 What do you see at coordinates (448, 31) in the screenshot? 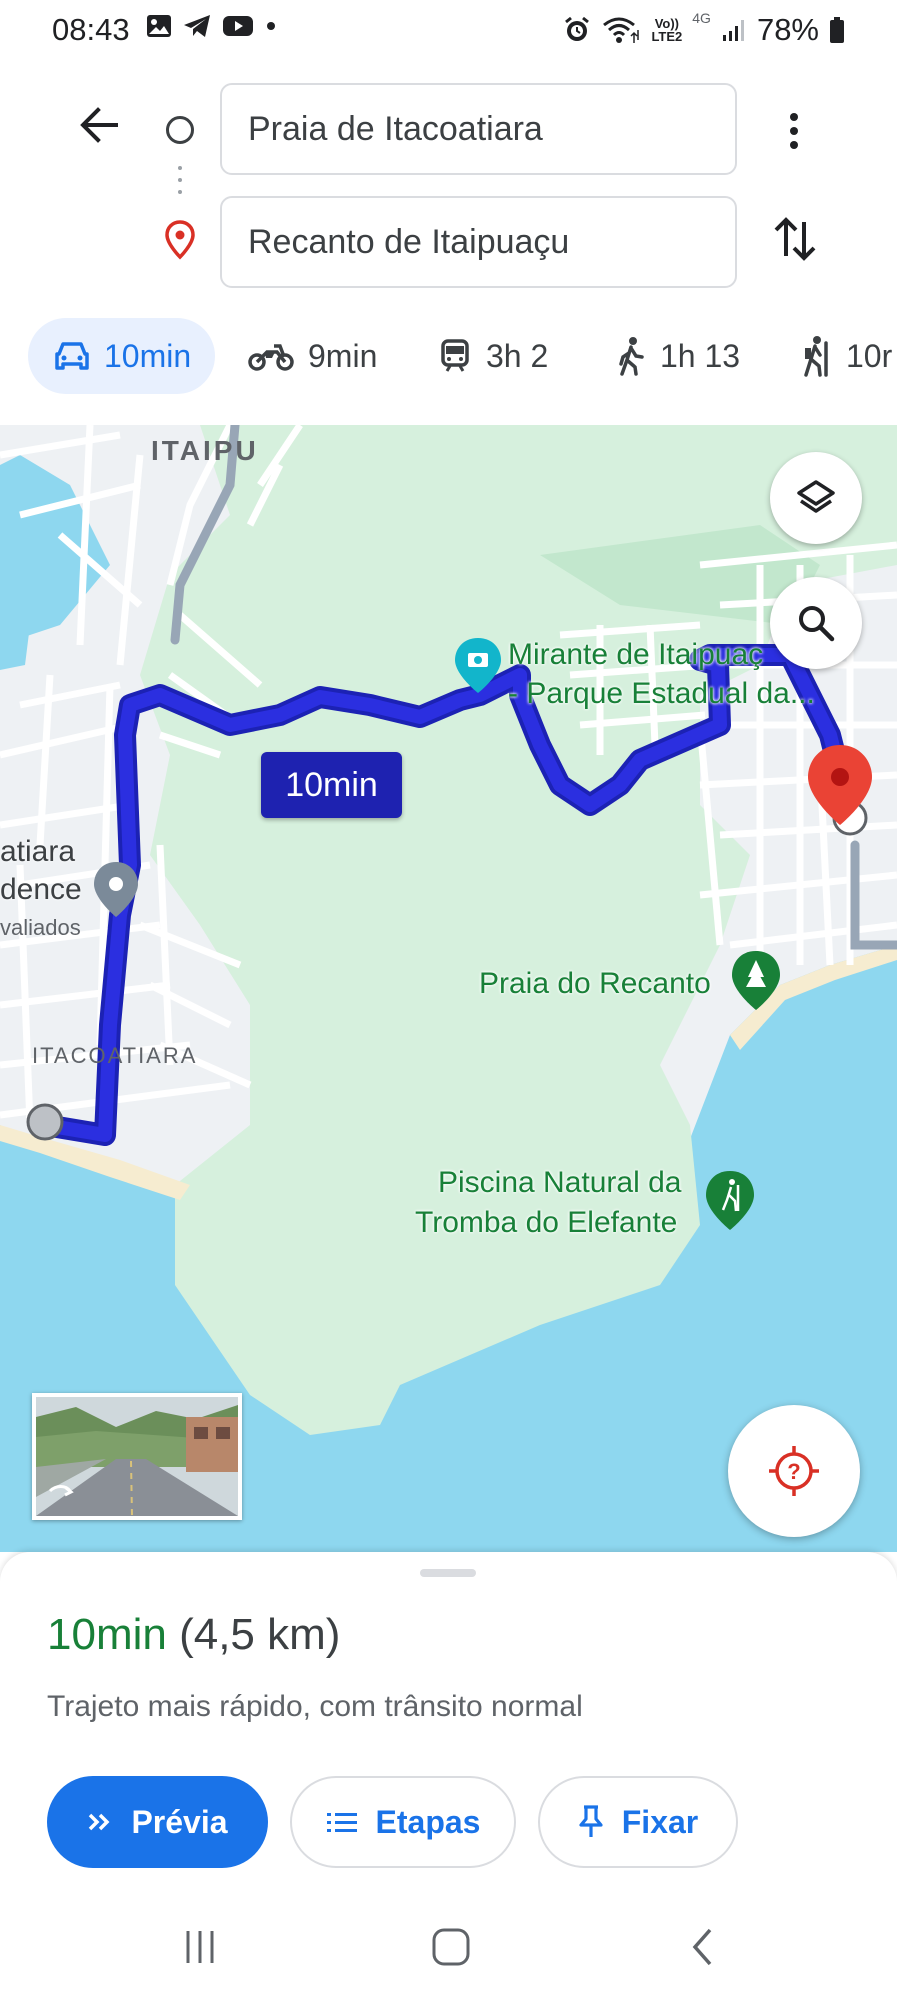
I see `status-bar: 08:43 Vo)) LTE2 4G 78%` at bounding box center [448, 31].